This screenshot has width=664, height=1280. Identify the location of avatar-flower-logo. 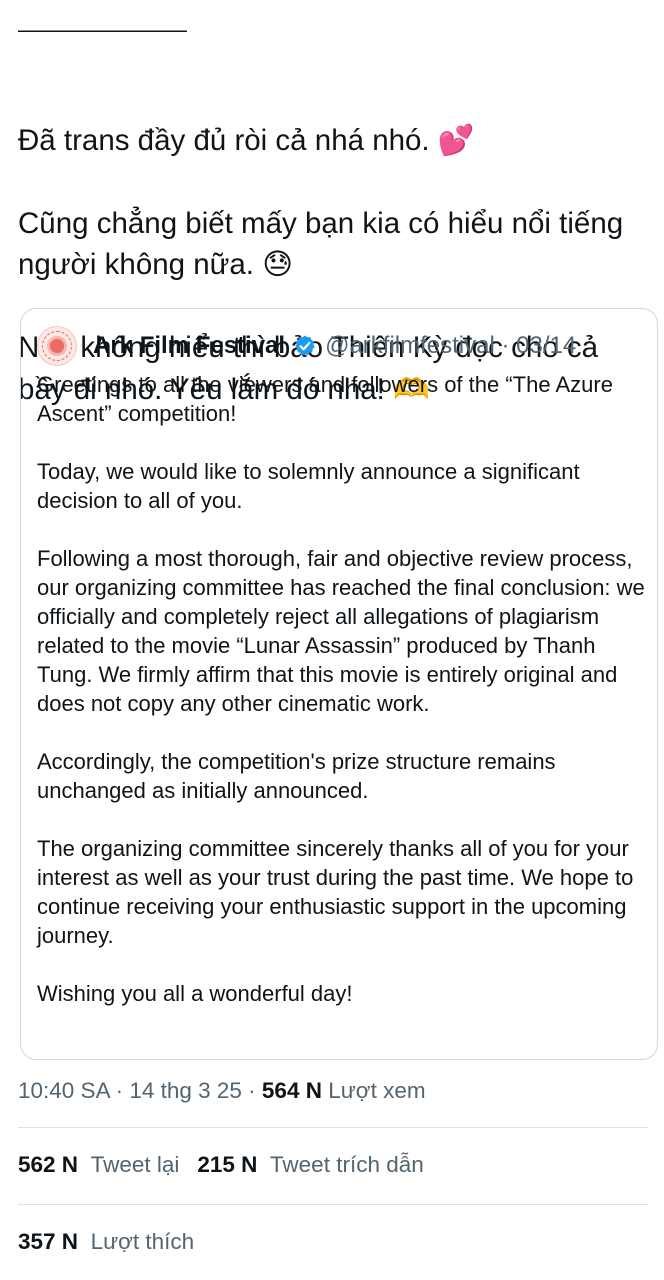
(57, 346).